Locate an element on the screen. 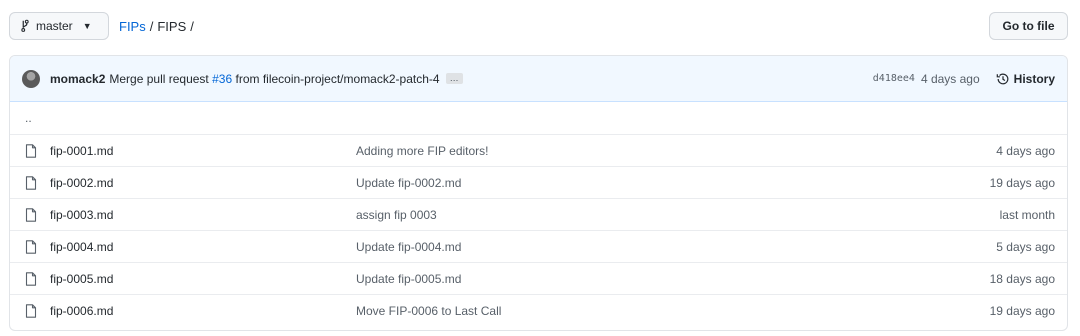  parent-directory-link: .. is located at coordinates (28, 118).